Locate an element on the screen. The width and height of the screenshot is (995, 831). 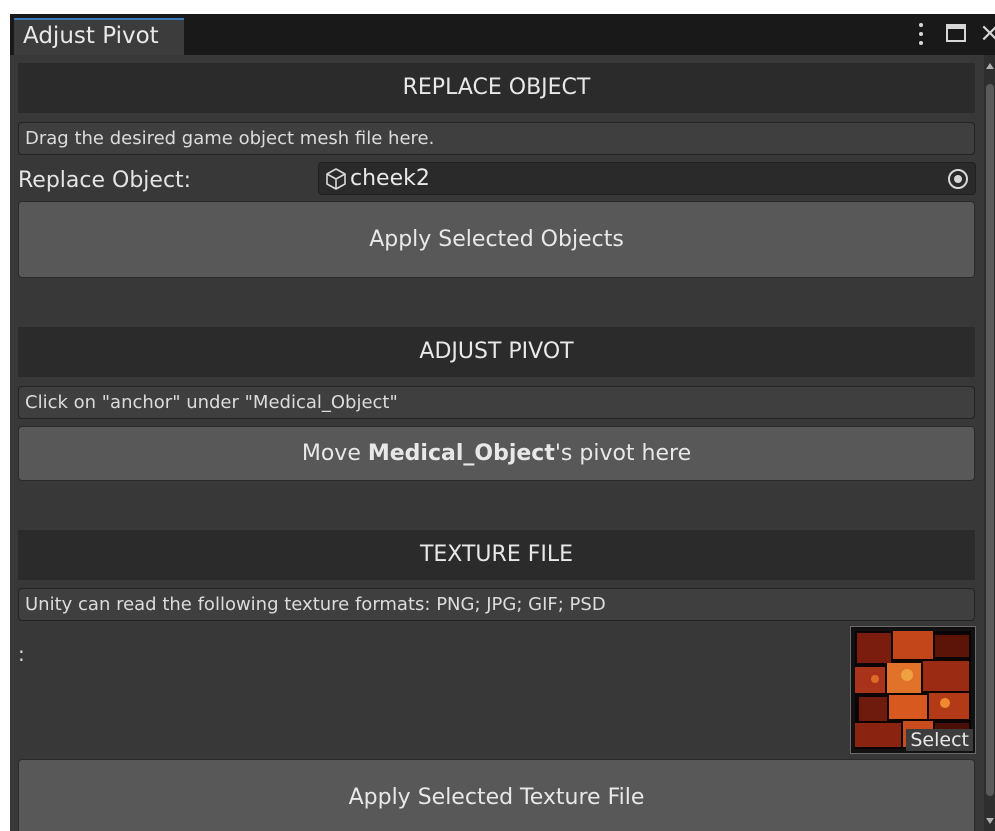
scroll-down-arrow-icon is located at coordinates (990, 821).